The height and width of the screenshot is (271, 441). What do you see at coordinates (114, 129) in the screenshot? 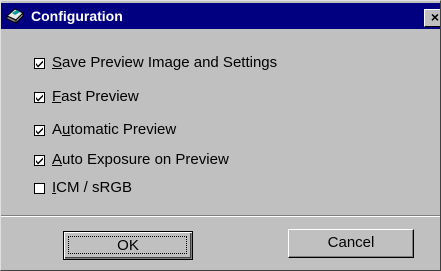
I see `automatic-preview-label: Automatic Preview` at bounding box center [114, 129].